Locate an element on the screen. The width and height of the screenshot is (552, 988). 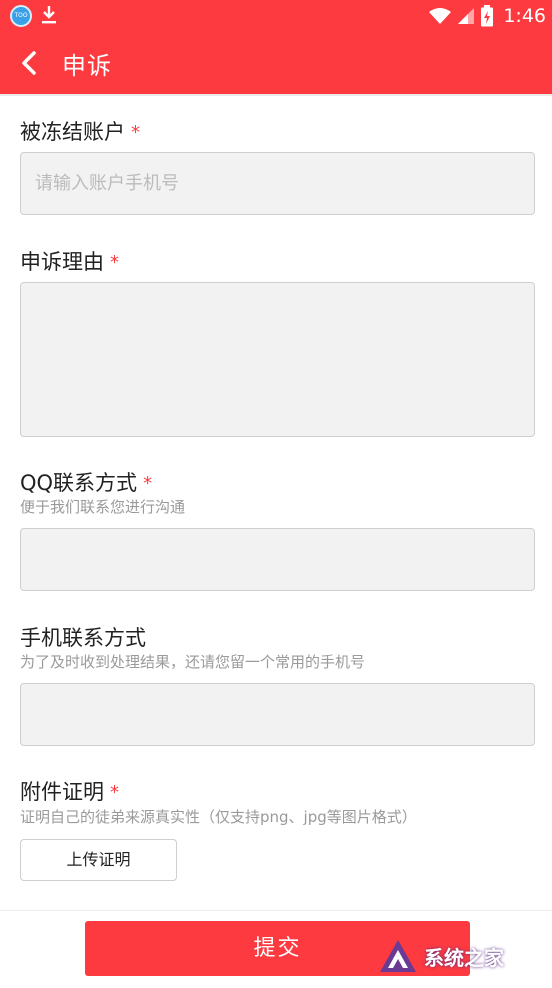
account-label: 被冻结账户 * is located at coordinates (80, 131).